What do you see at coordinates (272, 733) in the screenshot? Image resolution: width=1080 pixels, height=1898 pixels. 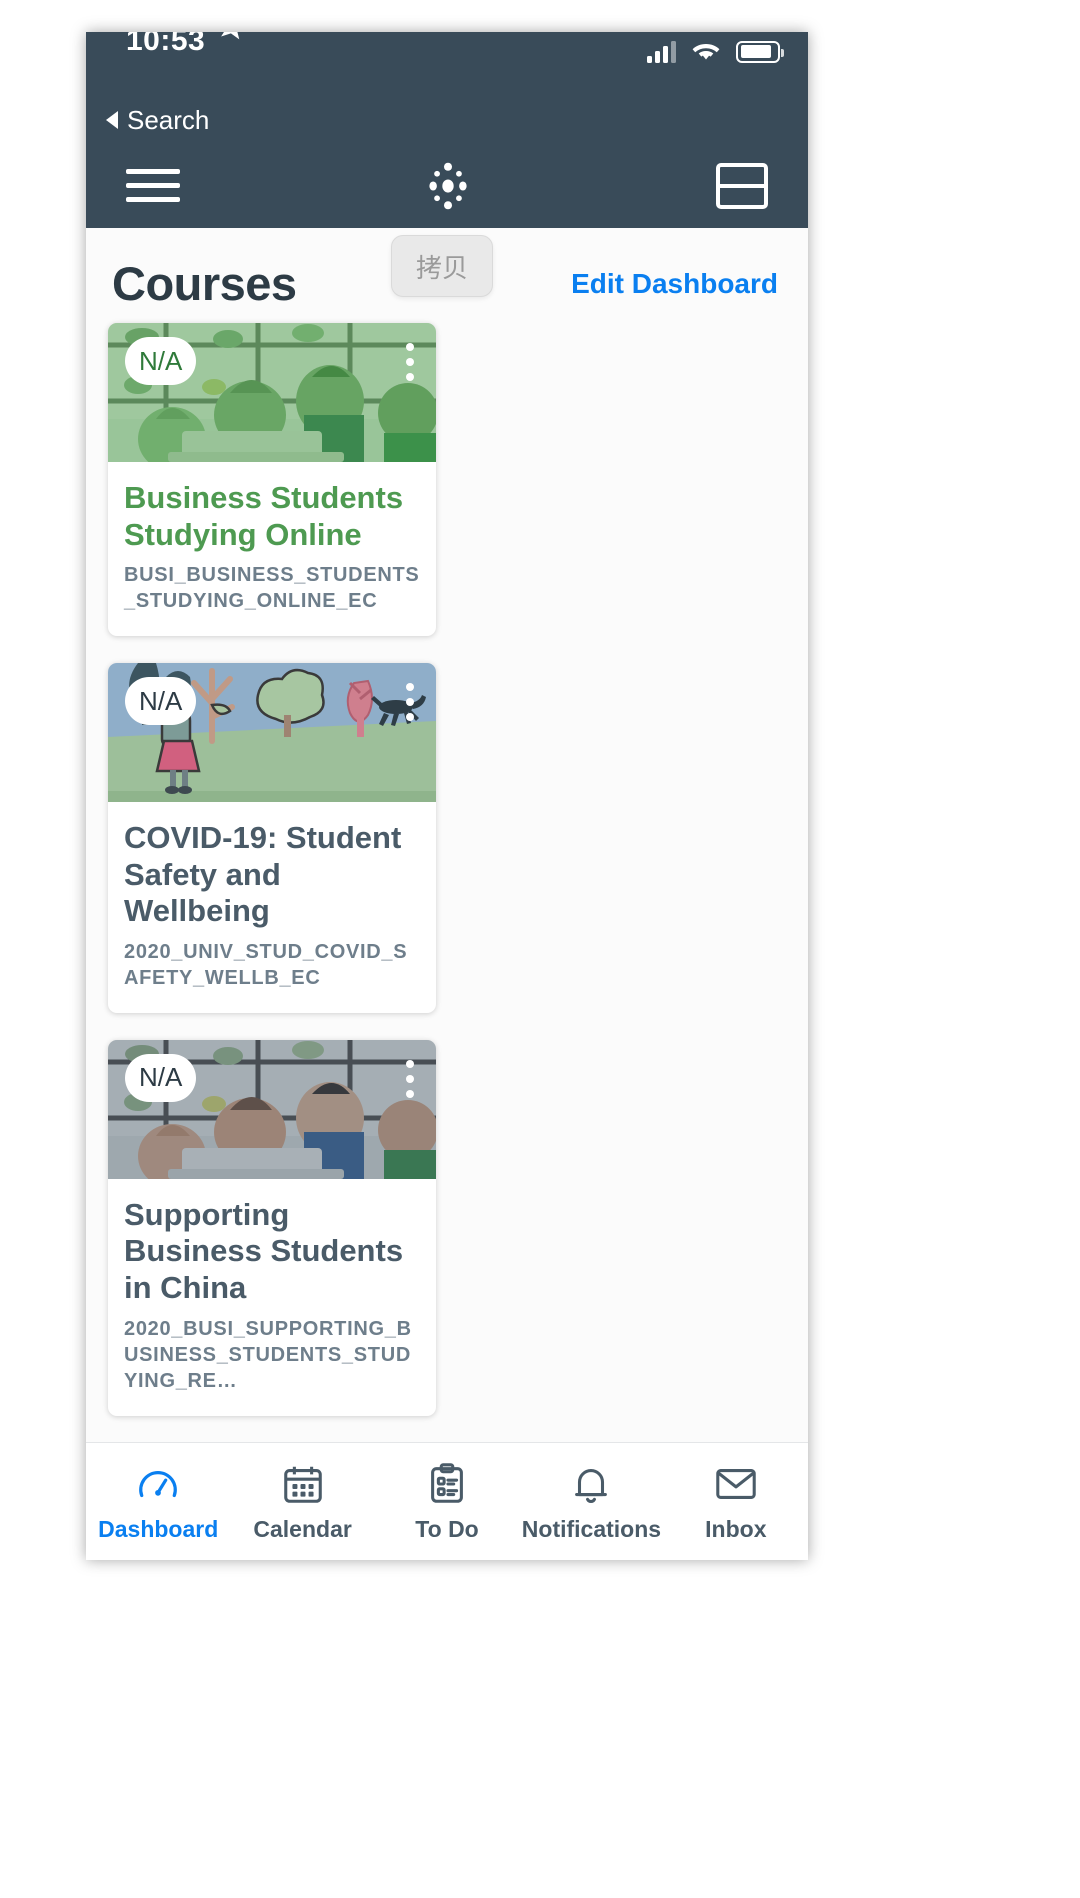 I see `course-banner-illustration-park: N/A` at bounding box center [272, 733].